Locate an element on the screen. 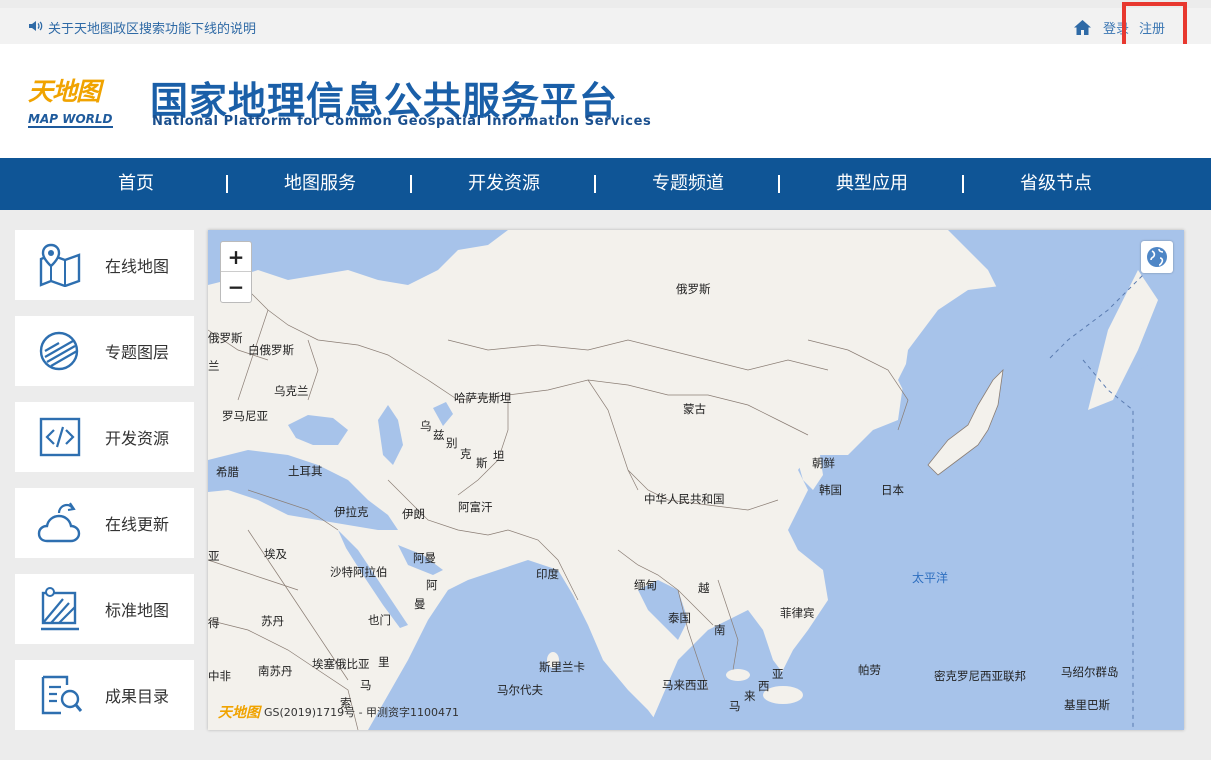 The image size is (1211, 760). sidebar-item-online-update: 在线更新 is located at coordinates (104, 523).